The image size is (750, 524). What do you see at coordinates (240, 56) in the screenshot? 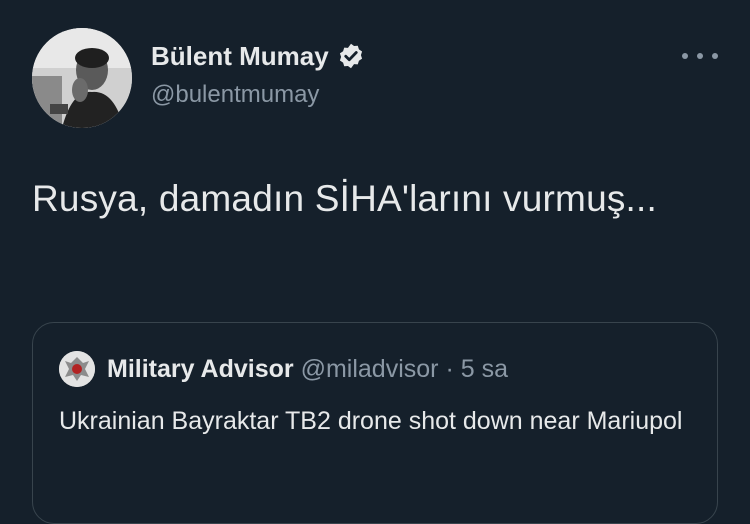
I see `author-display-name: Bülent Mumay` at bounding box center [240, 56].